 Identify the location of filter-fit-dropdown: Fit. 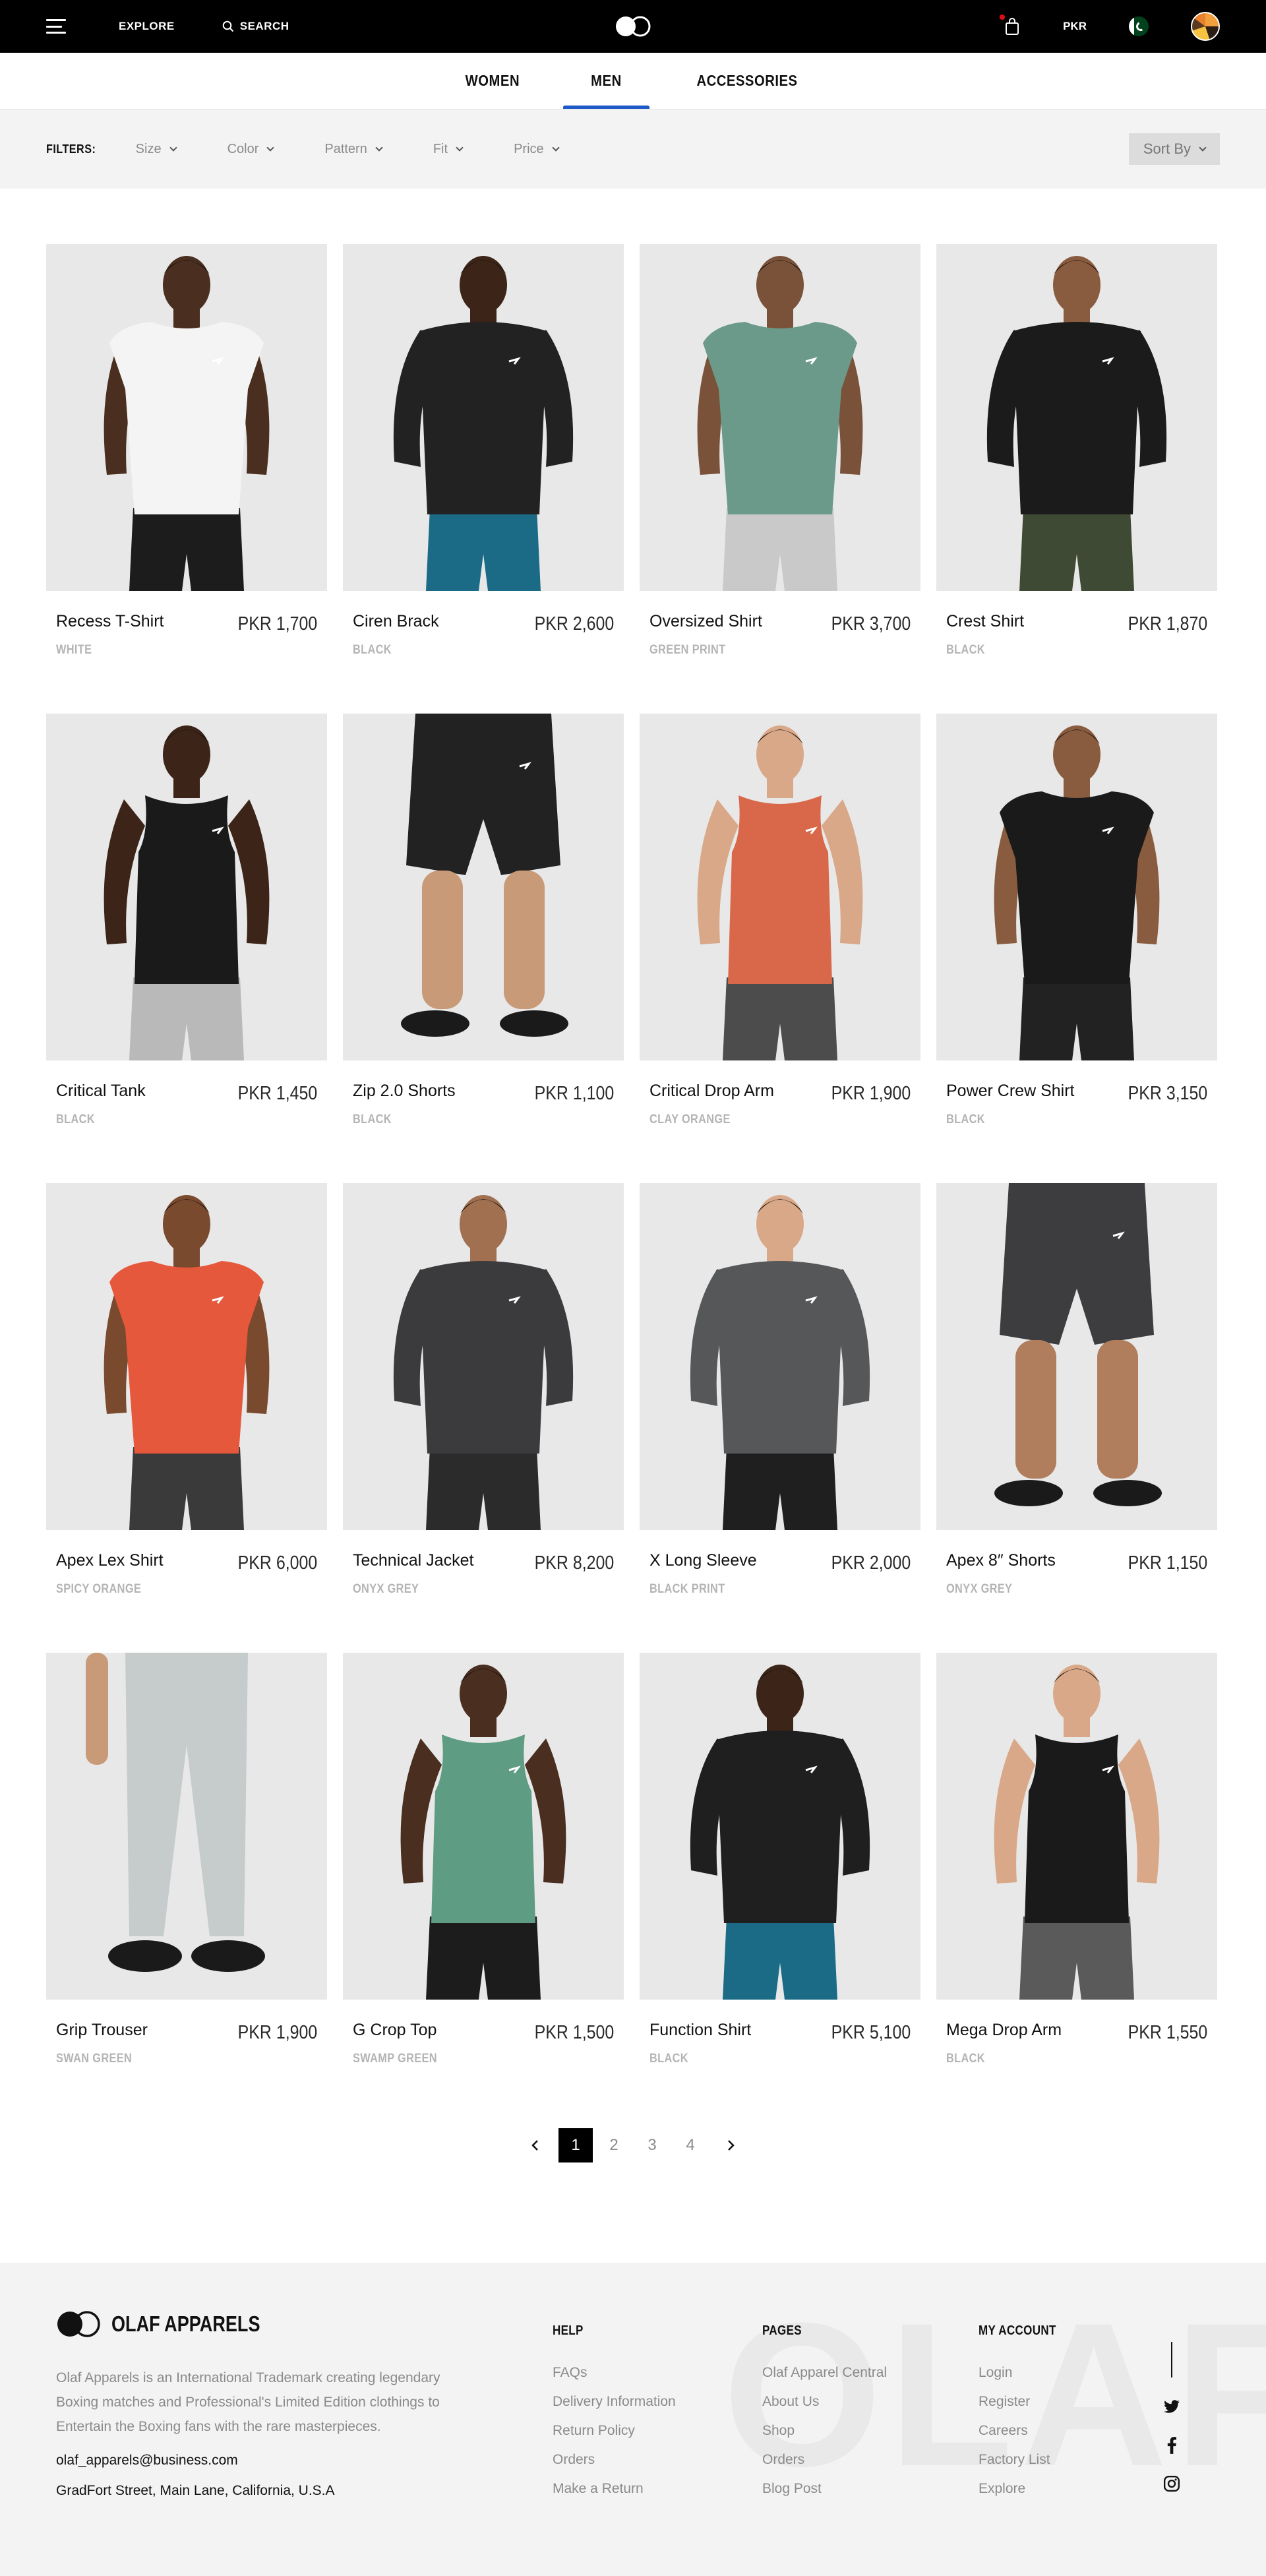
(448, 149).